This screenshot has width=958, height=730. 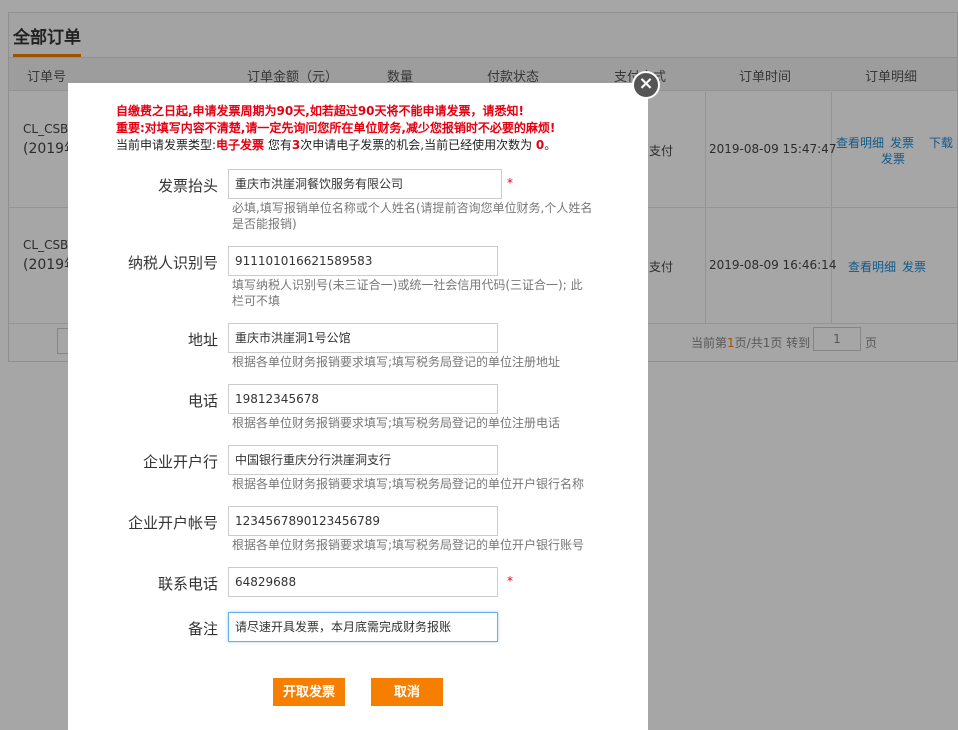 I want to click on bank-hint: 根据各单位财务报销要求填写;填写税务局登记的单位开户银行名称, so click(x=408, y=484).